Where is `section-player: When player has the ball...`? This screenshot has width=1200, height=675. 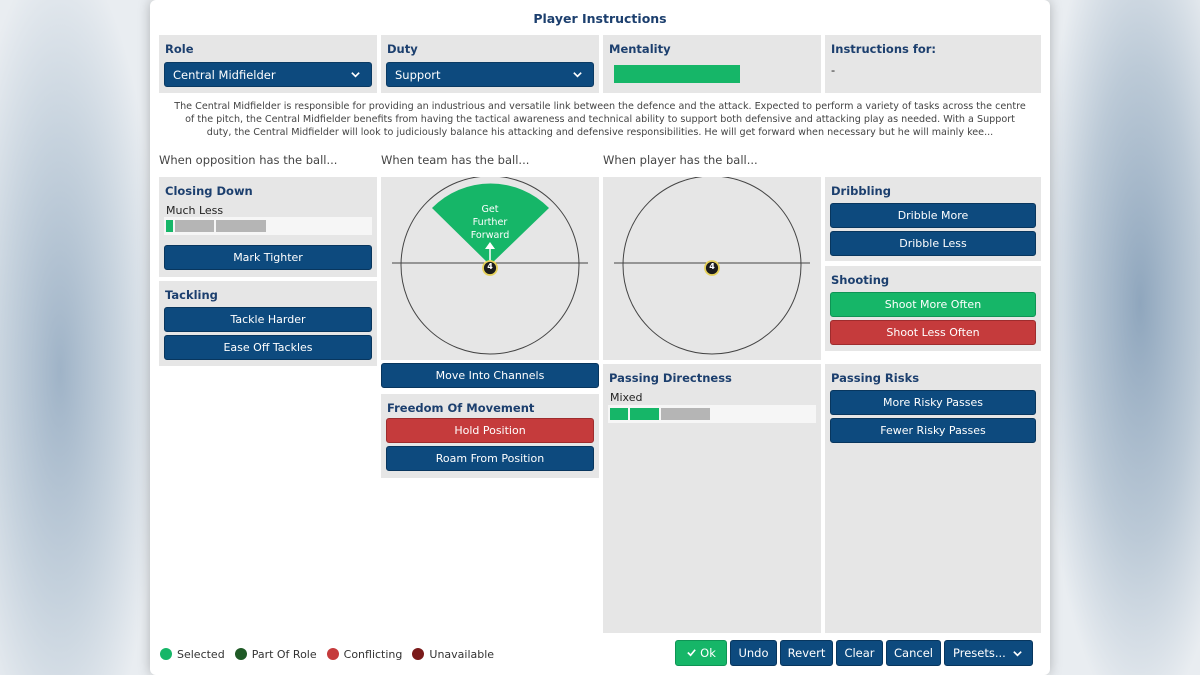 section-player: When player has the ball... is located at coordinates (680, 160).